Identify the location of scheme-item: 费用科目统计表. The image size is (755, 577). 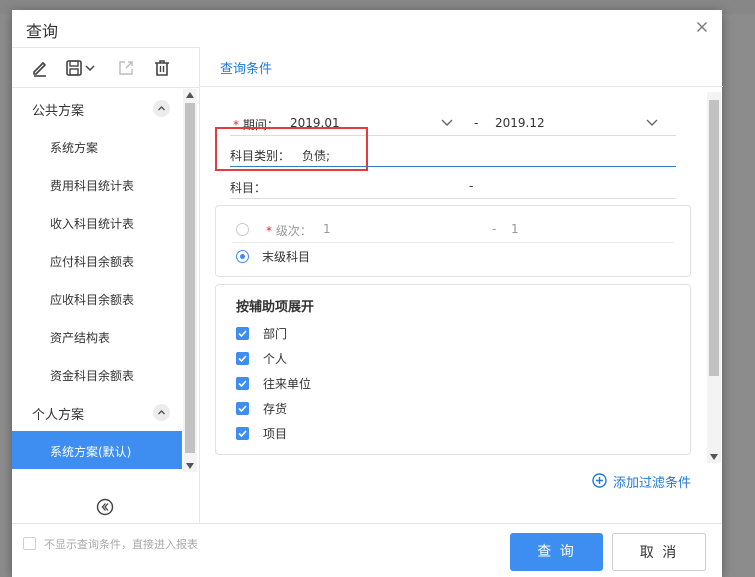
(97, 184).